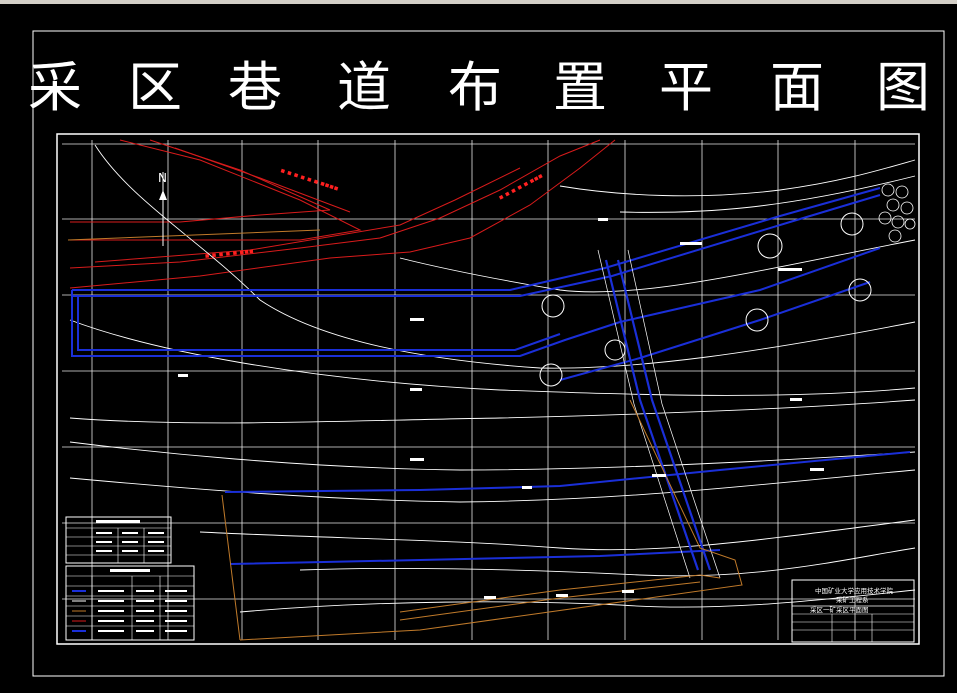  What do you see at coordinates (364, 87) in the screenshot?
I see `title-char: 道` at bounding box center [364, 87].